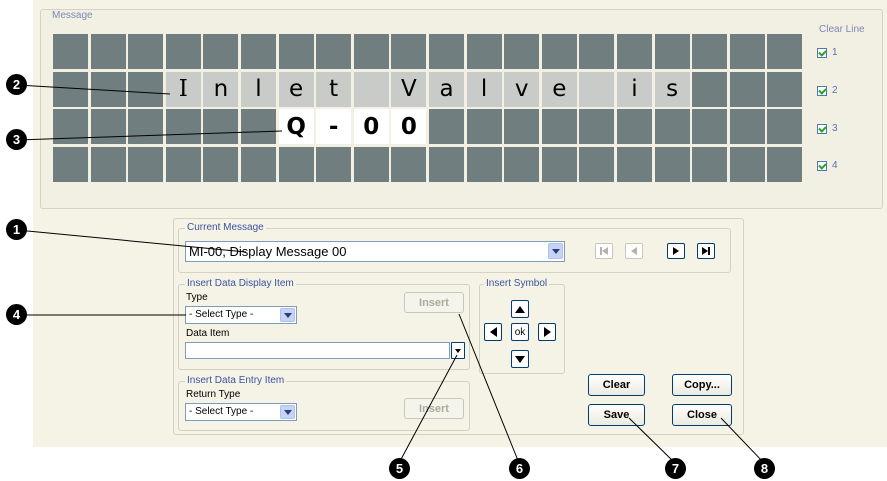 The height and width of the screenshot is (481, 887). I want to click on callout-8: 8, so click(764, 468).